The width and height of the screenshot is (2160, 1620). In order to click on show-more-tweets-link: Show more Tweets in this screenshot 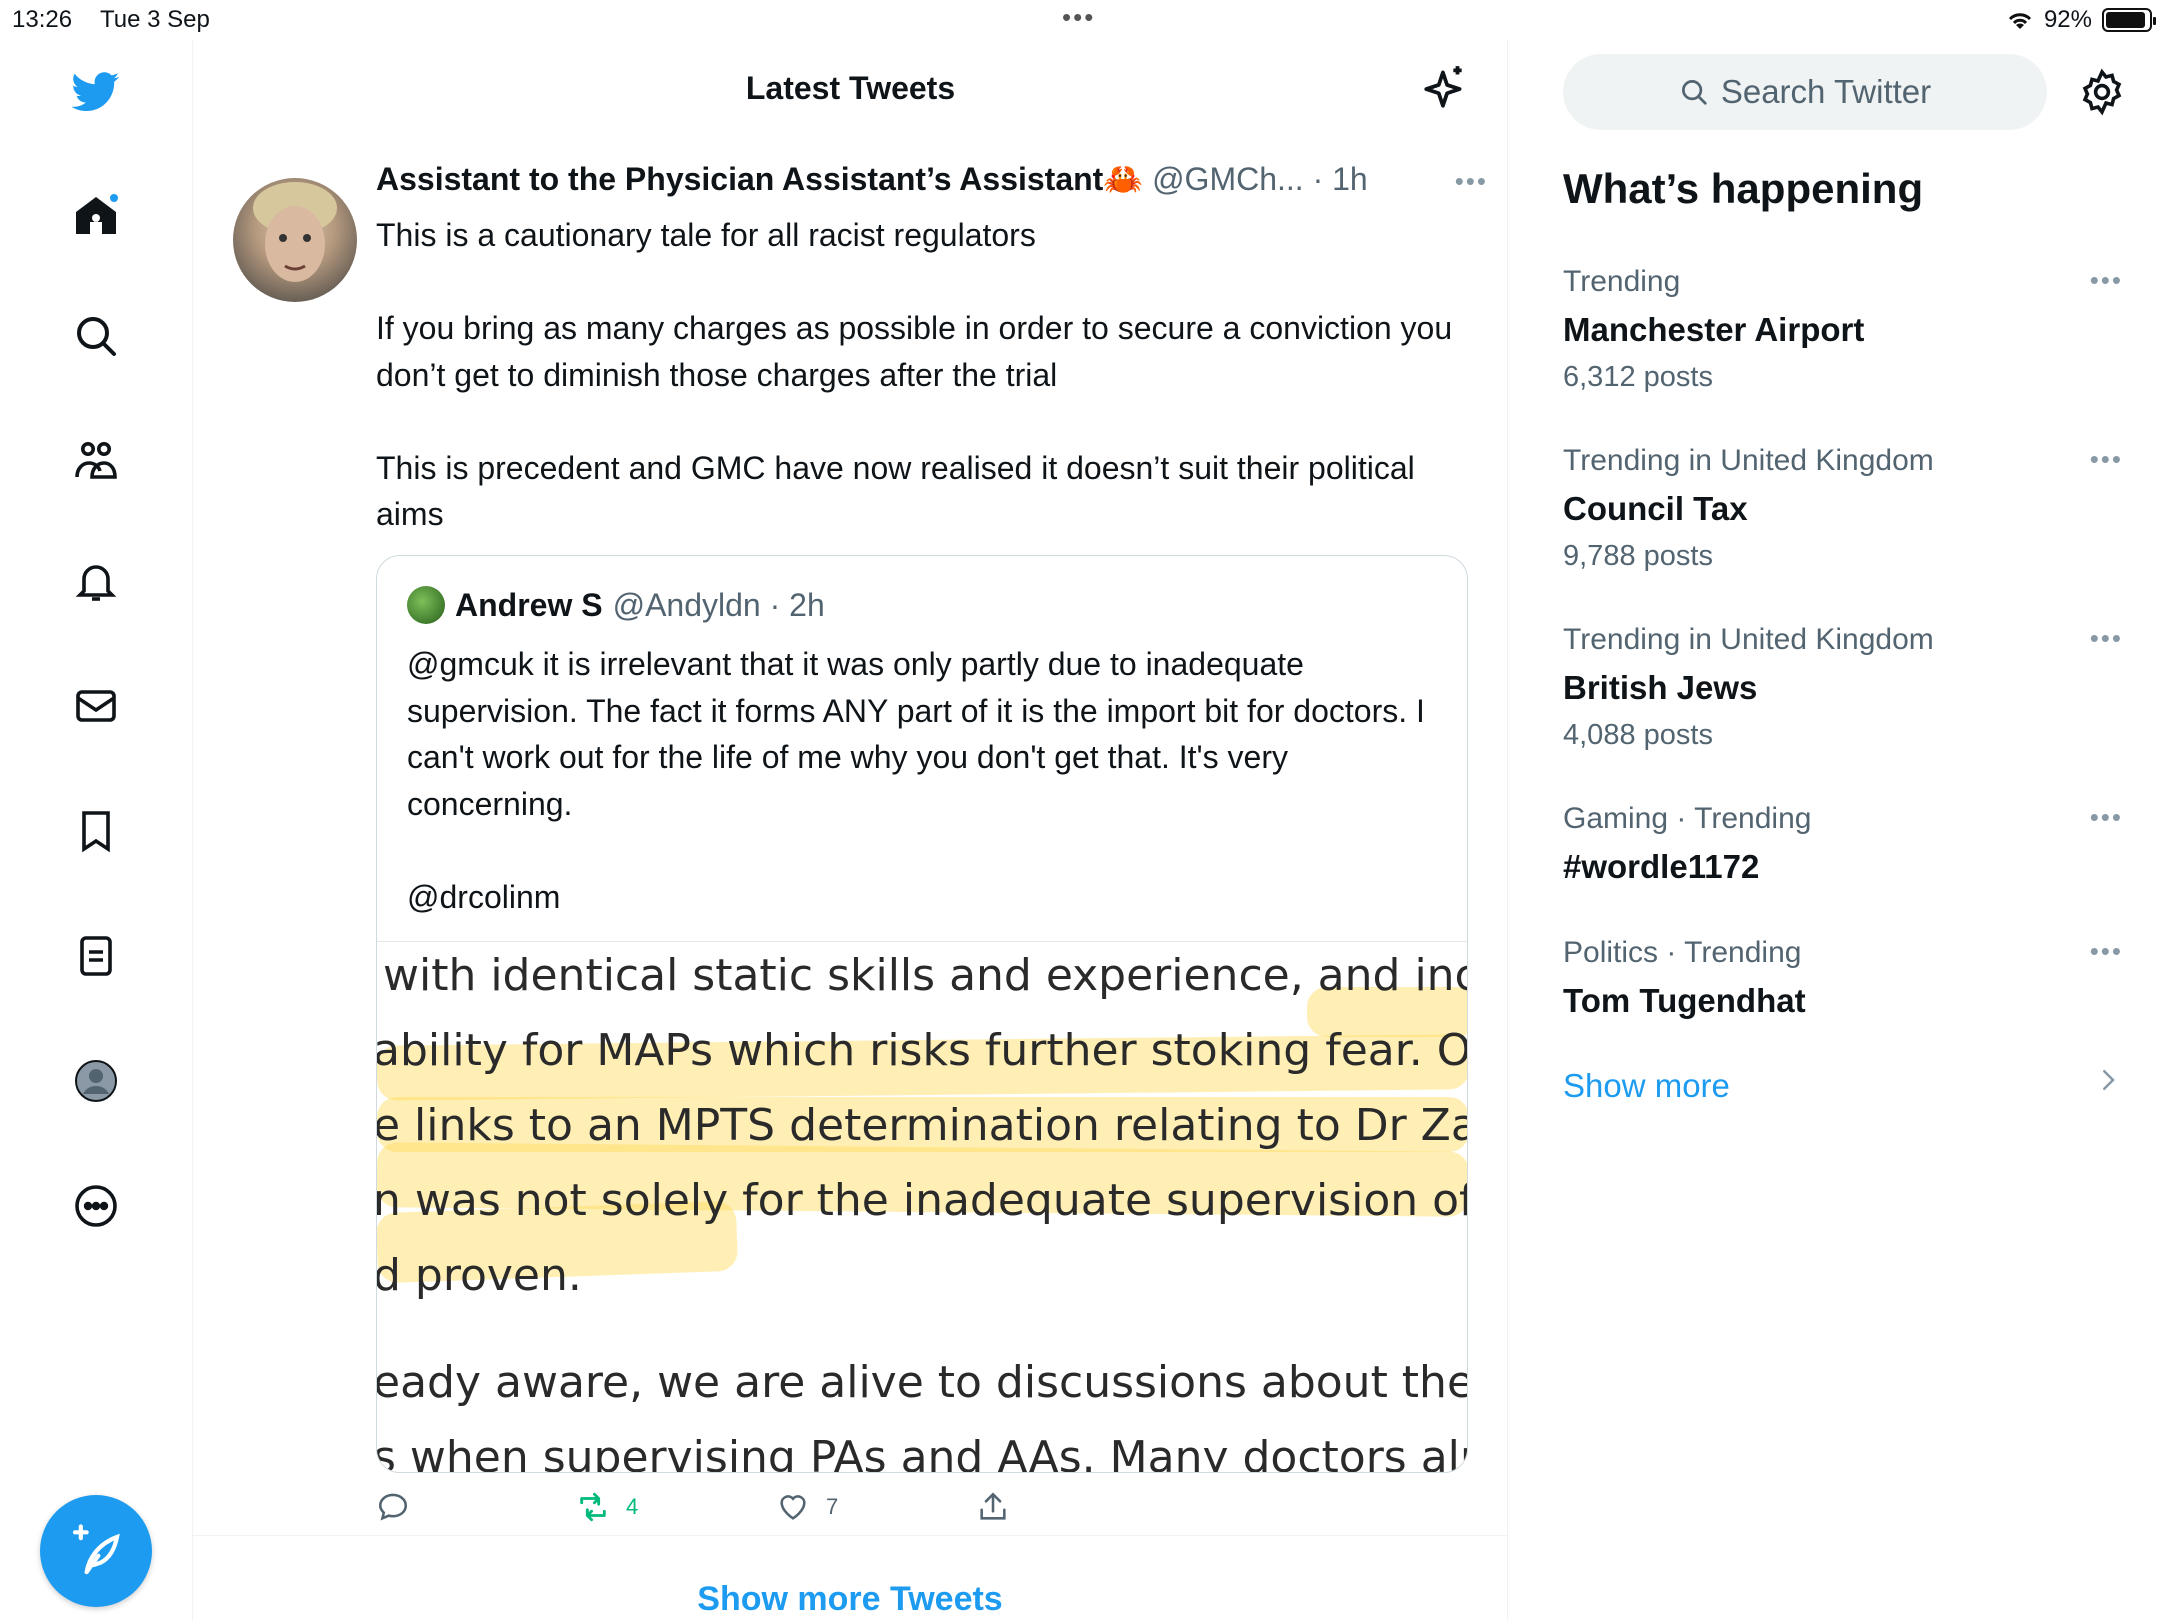, I will do `click(850, 1599)`.